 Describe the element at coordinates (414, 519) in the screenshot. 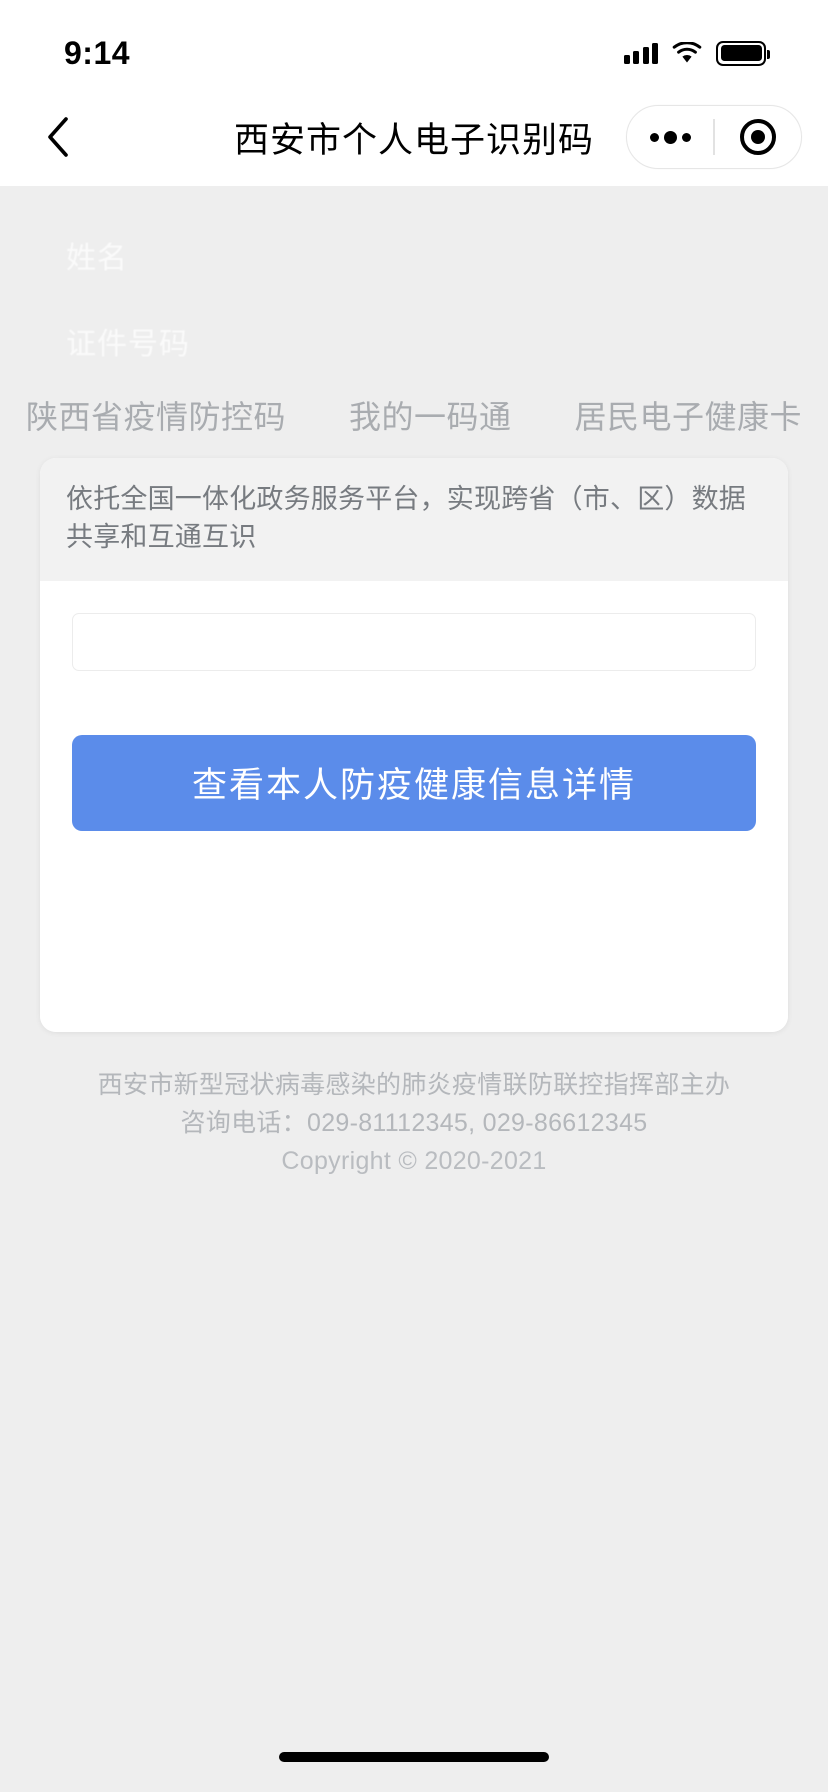

I see `card-banner-text: 依托全国一体化政务服务平台，实现跨省（市、区）数据共享和互通互识` at that location.